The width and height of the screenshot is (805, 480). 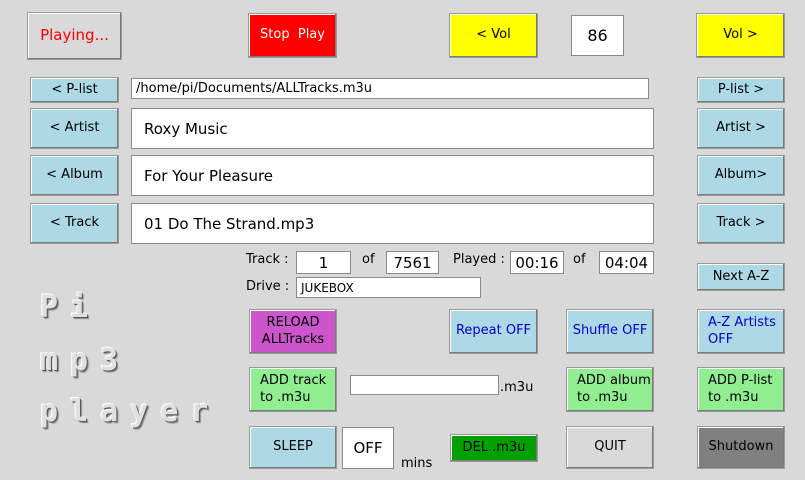 I want to click on az-artists-toggle: A-Z Artists OFF, so click(x=741, y=331).